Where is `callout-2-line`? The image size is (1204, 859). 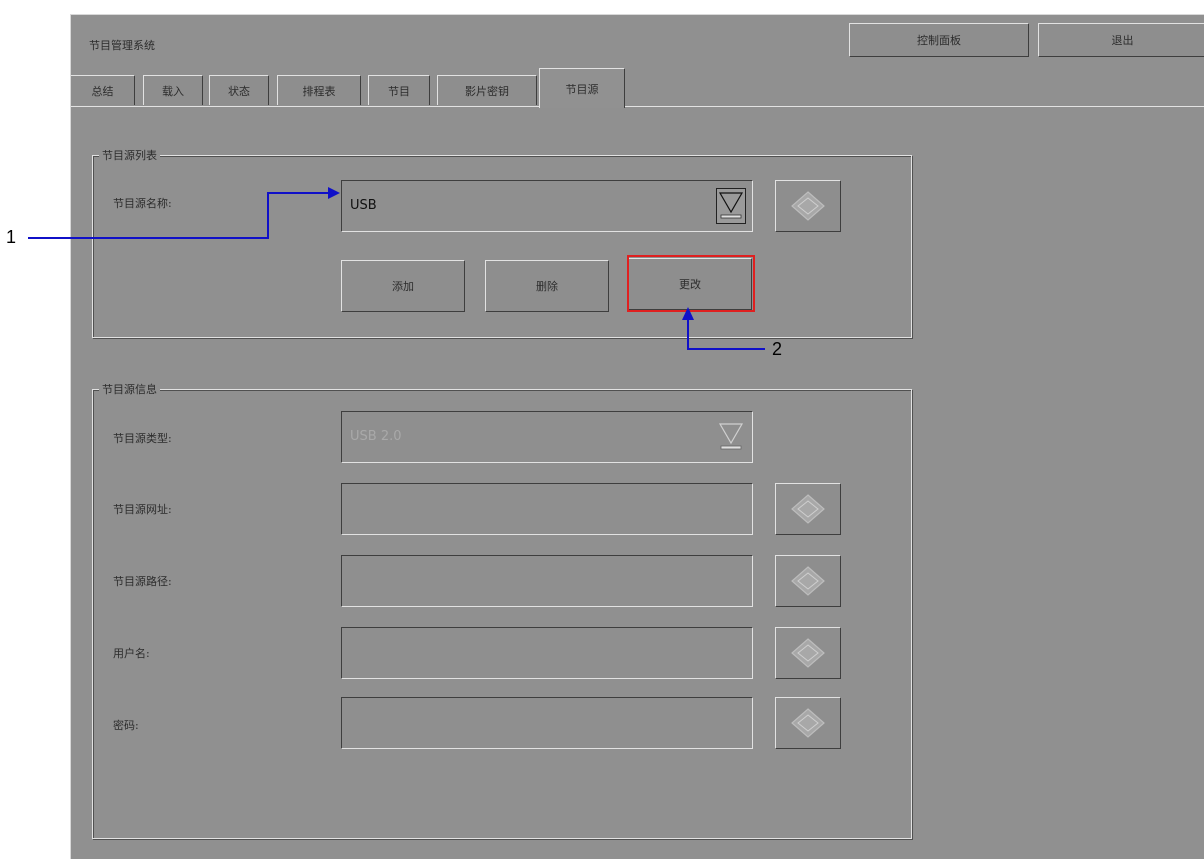 callout-2-line is located at coordinates (726, 334).